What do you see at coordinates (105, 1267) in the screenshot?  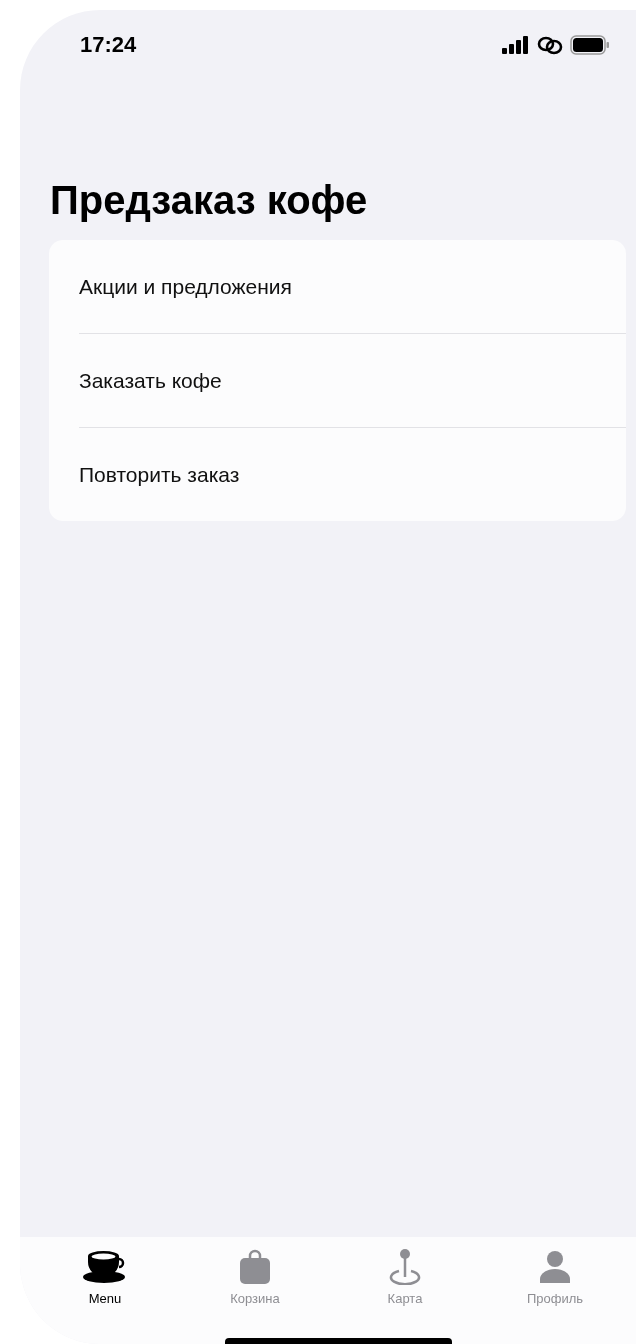 I see `cup-icon` at bounding box center [105, 1267].